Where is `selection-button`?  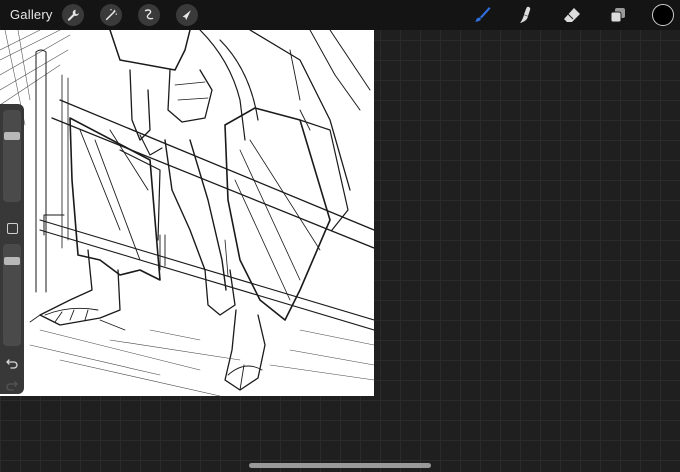
selection-button is located at coordinates (149, 15).